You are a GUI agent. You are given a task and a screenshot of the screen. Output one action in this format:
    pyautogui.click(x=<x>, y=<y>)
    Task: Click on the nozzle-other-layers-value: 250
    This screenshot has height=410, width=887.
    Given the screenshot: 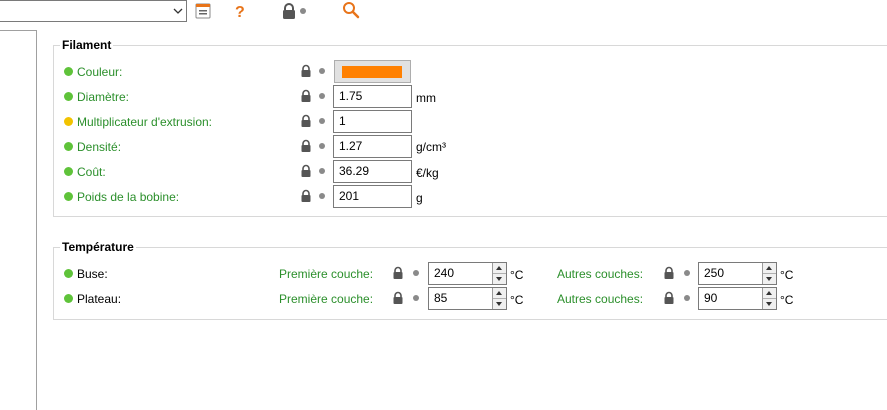 What is the action you would take?
    pyautogui.click(x=714, y=273)
    